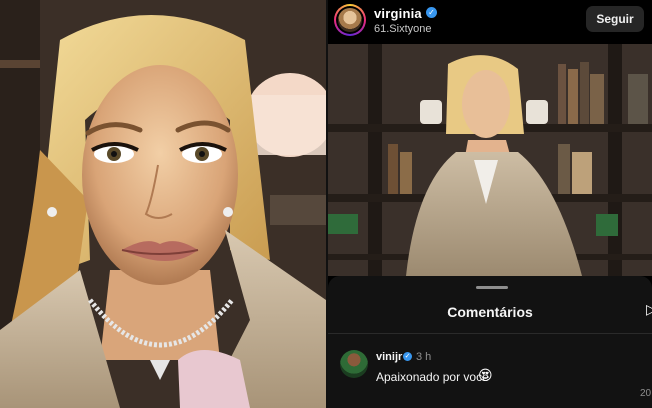  Describe the element at coordinates (432, 377) in the screenshot. I see `comment-text: Apaixonado por você` at that location.